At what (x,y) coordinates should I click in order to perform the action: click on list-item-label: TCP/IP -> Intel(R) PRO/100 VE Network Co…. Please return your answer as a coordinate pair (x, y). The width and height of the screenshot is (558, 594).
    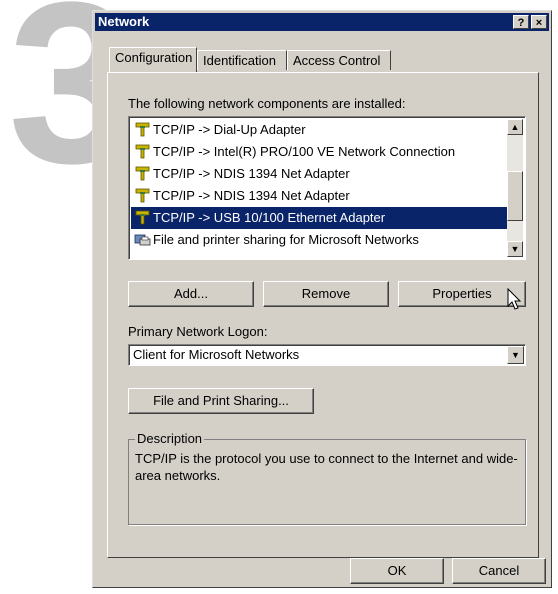
    Looking at the image, I should click on (304, 151).